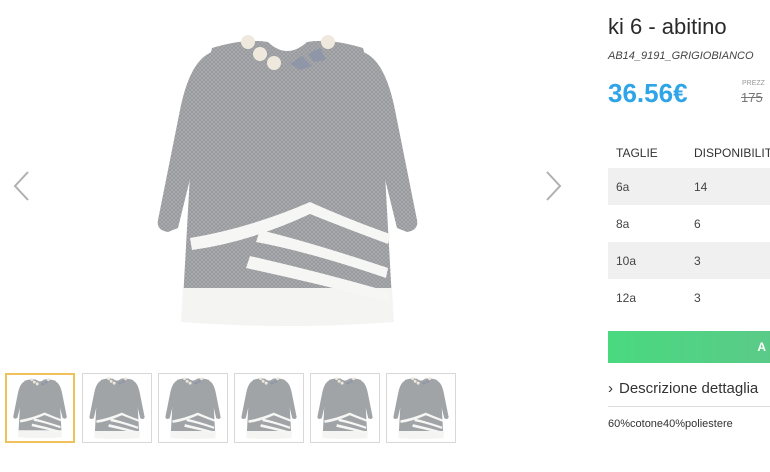 The width and height of the screenshot is (770, 472). I want to click on table-row: 6a 14, so click(689, 186).